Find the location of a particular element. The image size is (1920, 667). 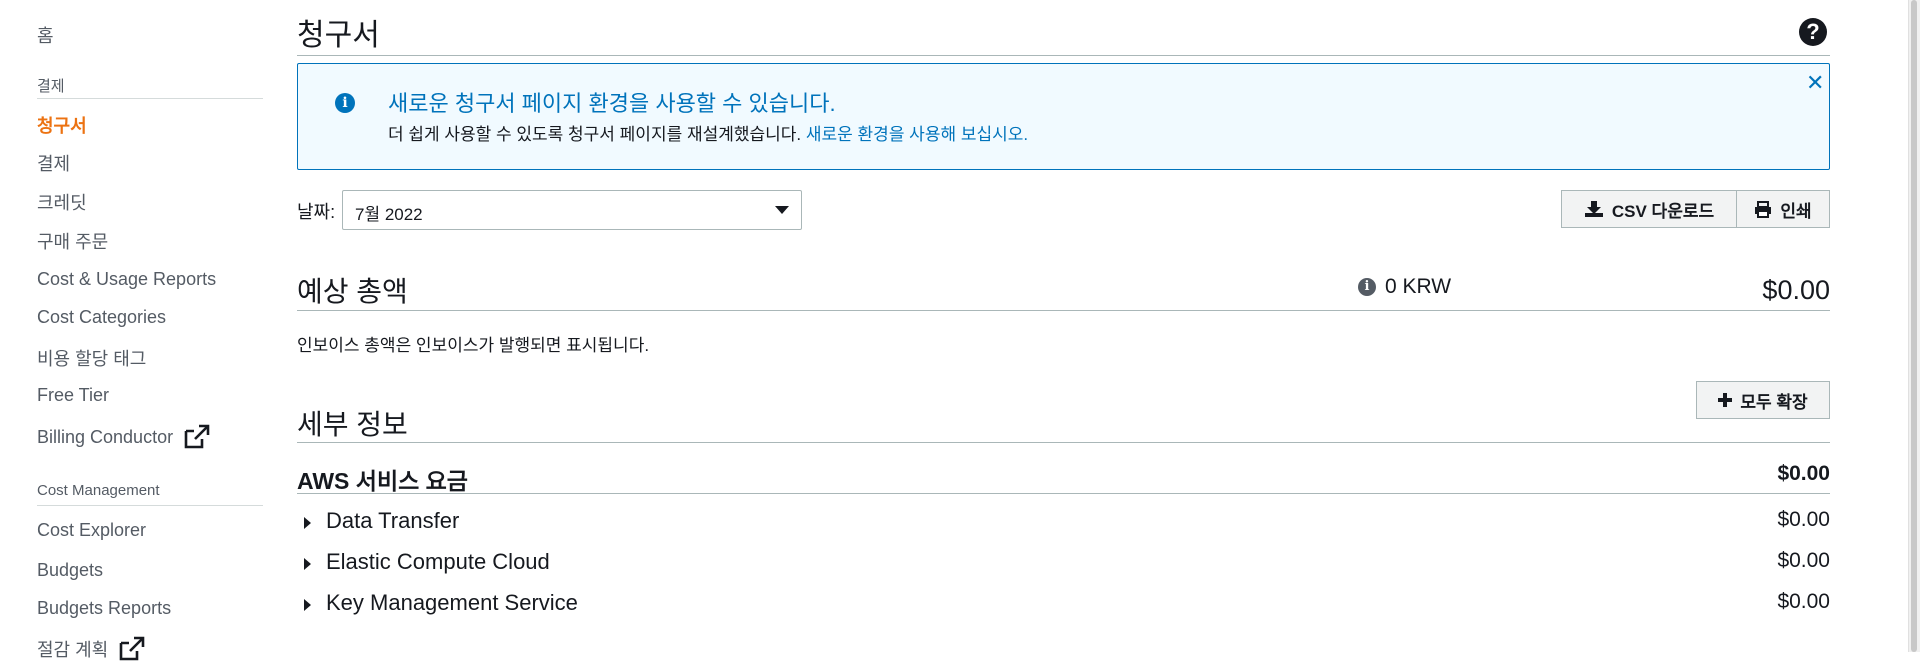

sidebar-item-free-tier: Free Tier is located at coordinates (73, 395).